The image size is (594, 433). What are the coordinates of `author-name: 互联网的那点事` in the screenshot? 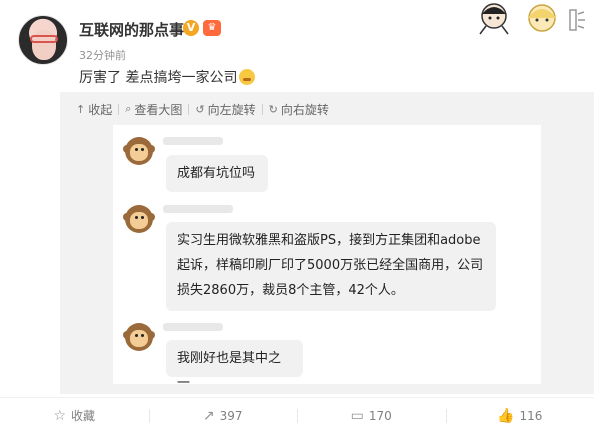 It's located at (131, 29).